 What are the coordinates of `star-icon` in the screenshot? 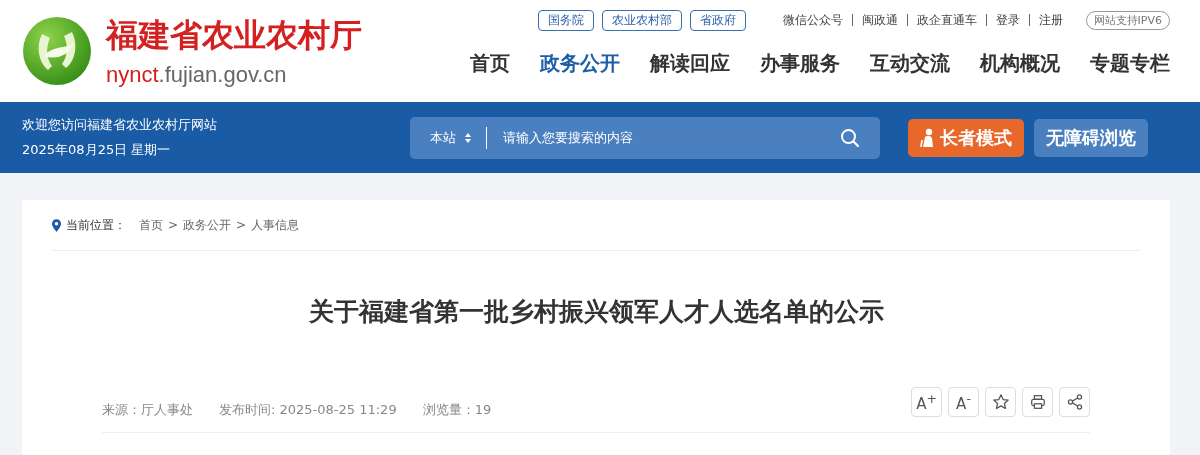 It's located at (1000, 402).